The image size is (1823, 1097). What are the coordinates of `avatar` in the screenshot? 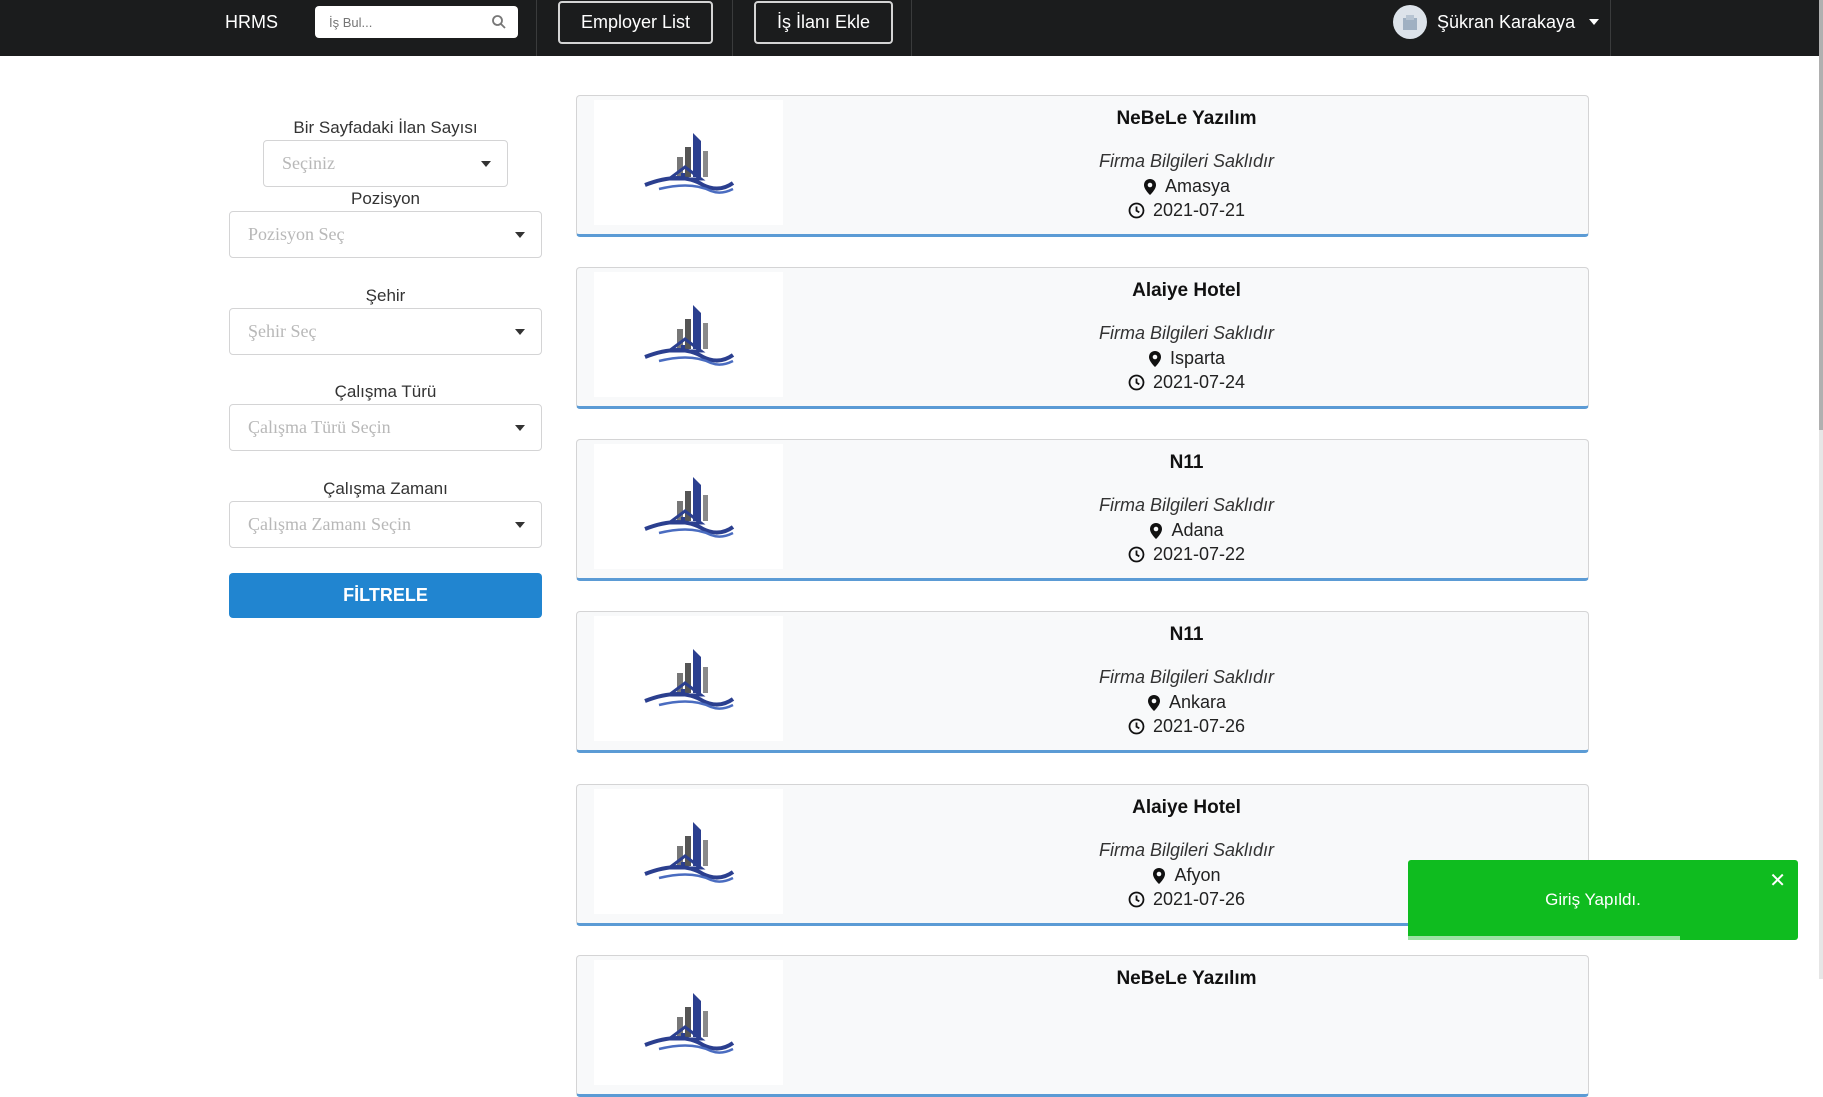 It's located at (1410, 22).